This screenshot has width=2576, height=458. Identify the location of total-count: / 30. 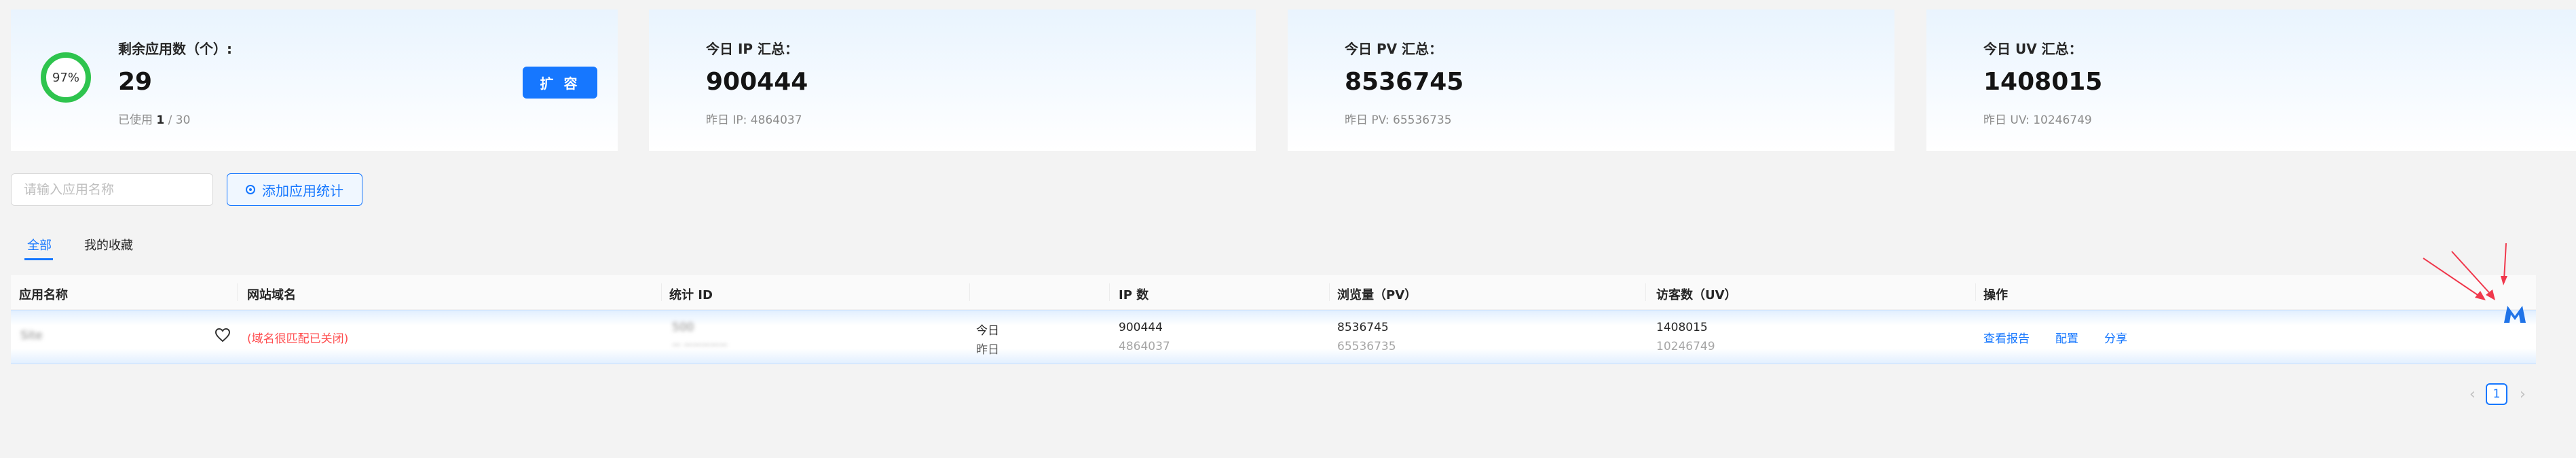
(179, 120).